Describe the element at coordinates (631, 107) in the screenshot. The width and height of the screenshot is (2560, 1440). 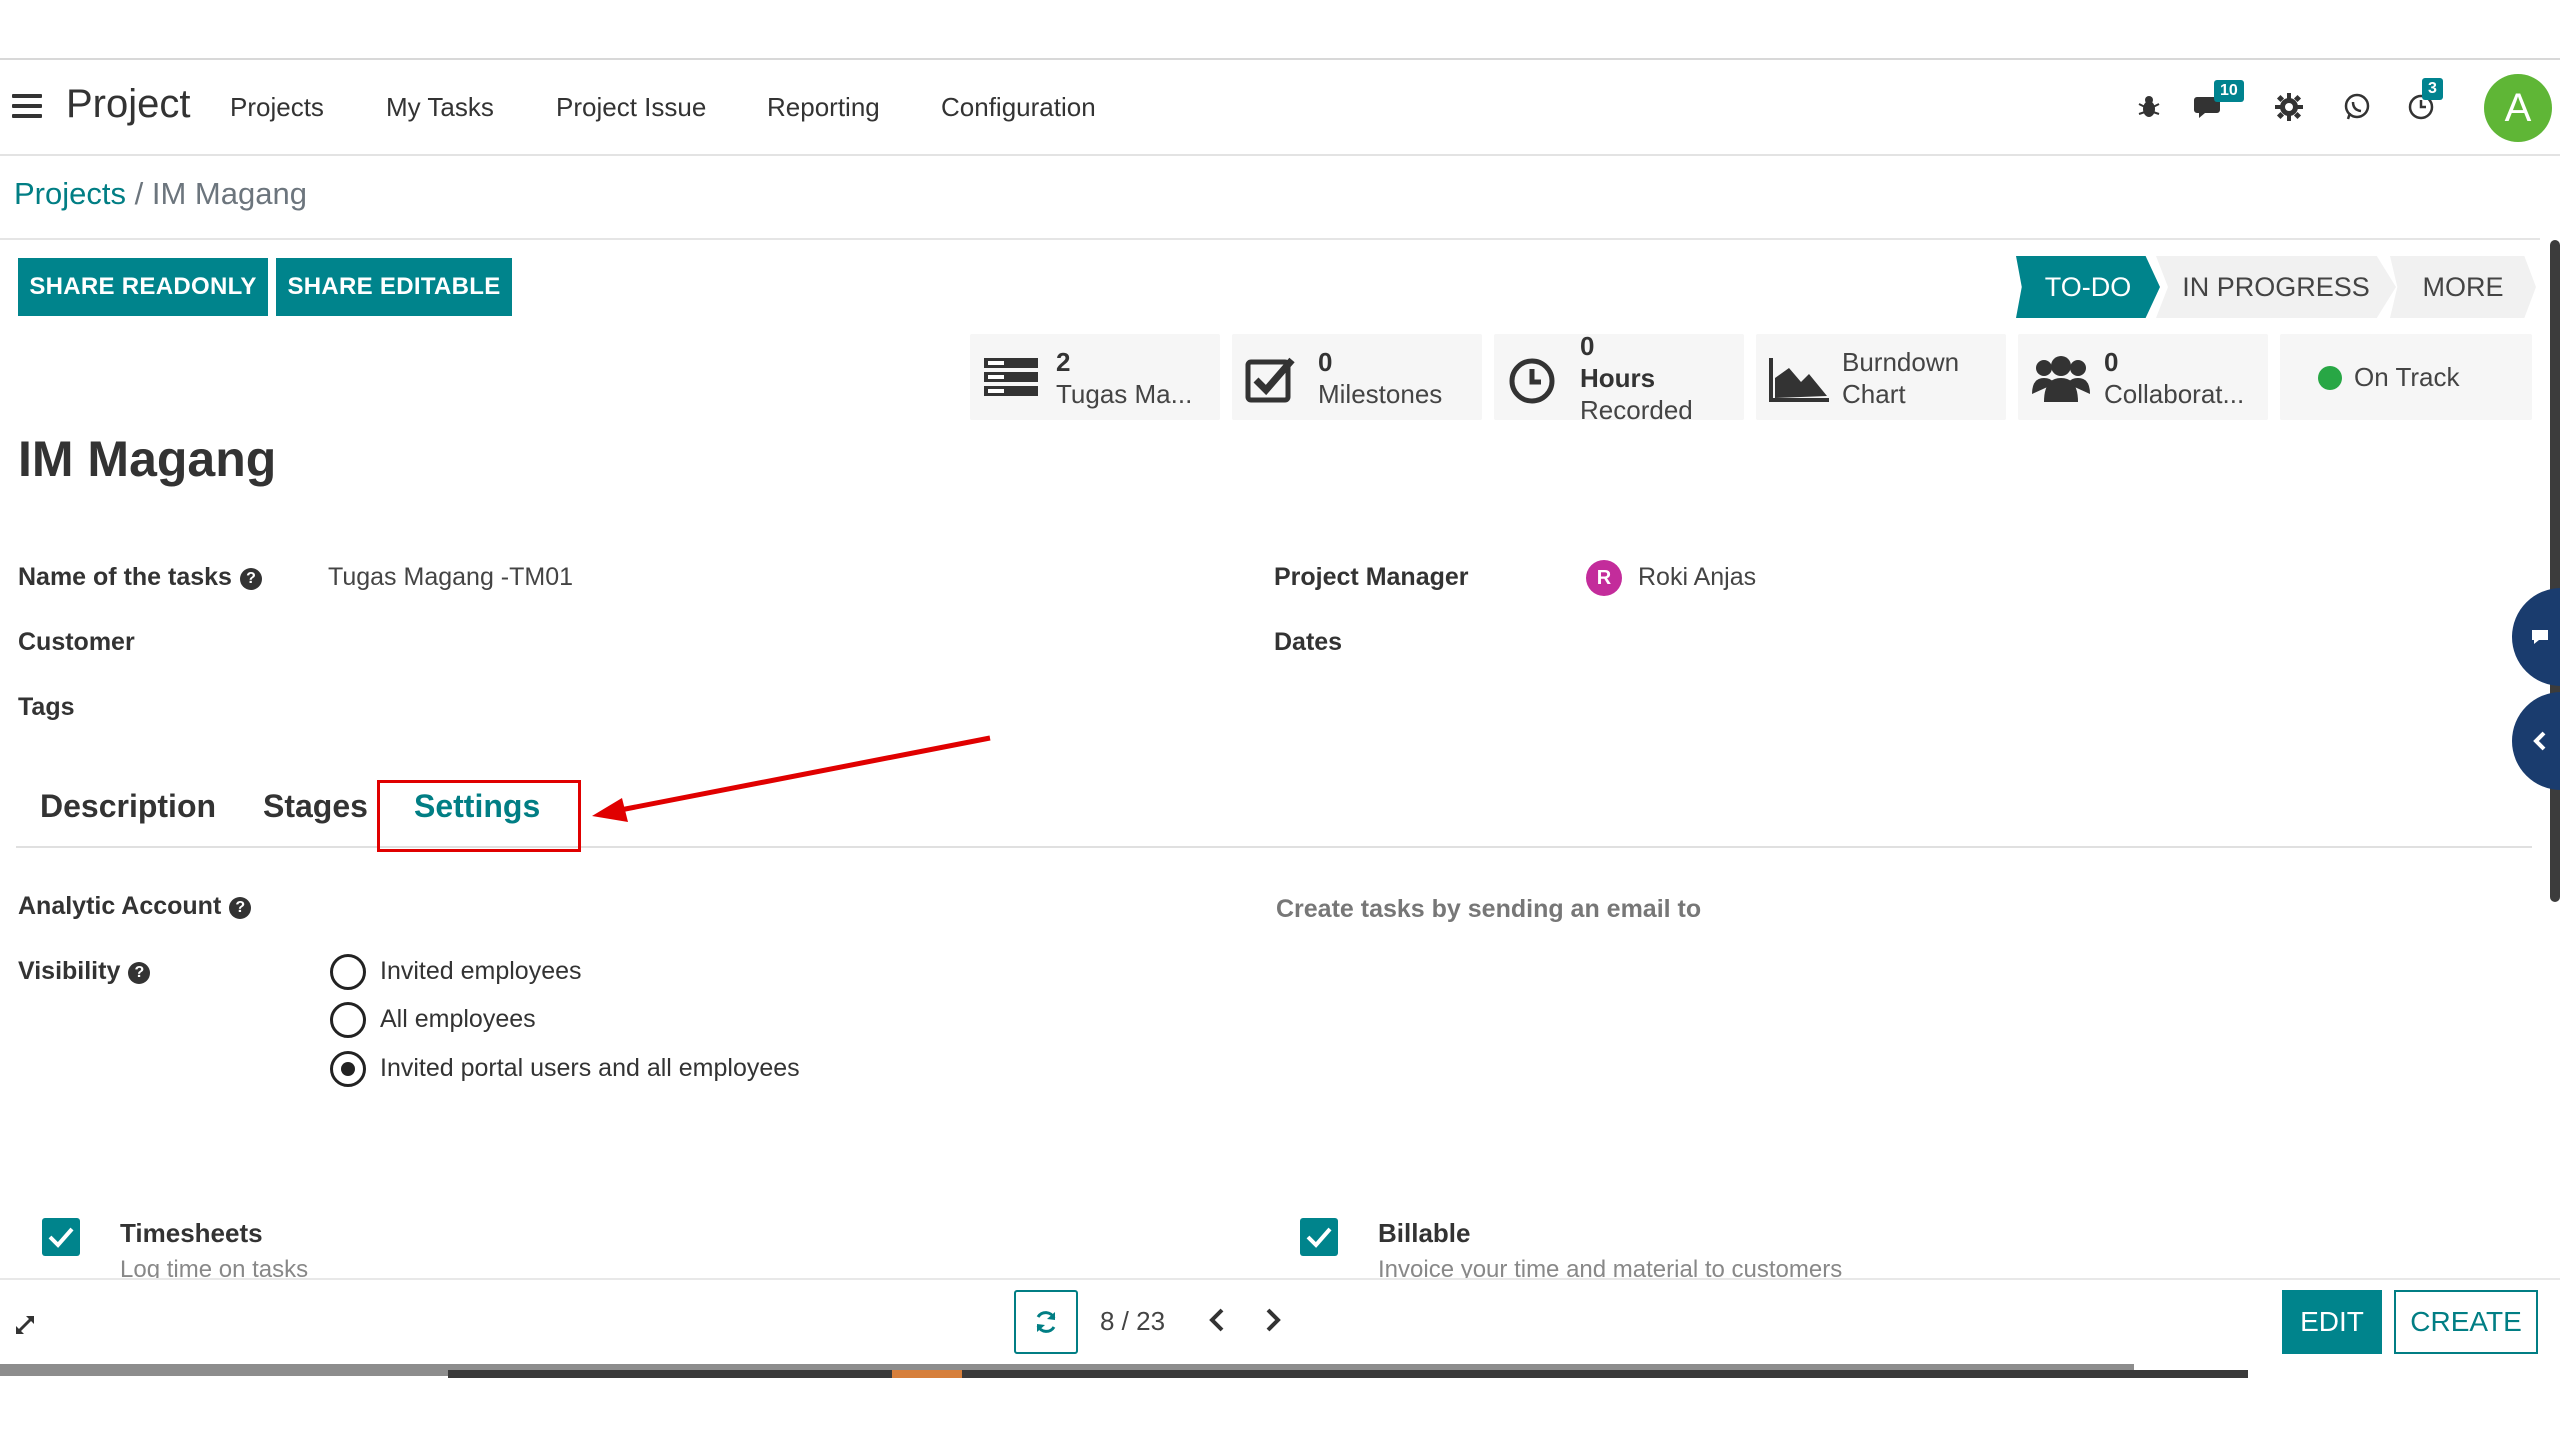
I see `menu-project-issue: Project Issue` at that location.